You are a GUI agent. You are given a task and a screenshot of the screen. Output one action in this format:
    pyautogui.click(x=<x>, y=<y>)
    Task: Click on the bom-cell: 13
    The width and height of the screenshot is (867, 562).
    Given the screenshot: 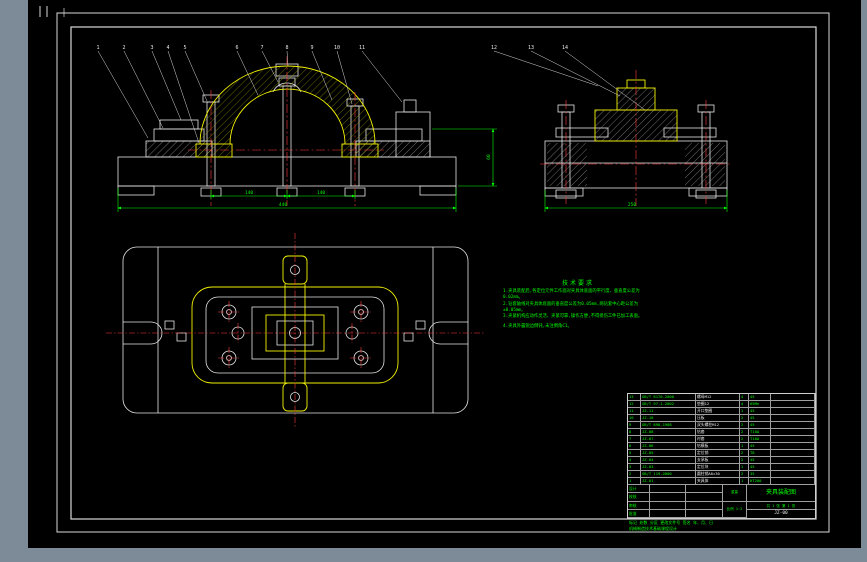 What is the action you would take?
    pyautogui.click(x=634, y=397)
    